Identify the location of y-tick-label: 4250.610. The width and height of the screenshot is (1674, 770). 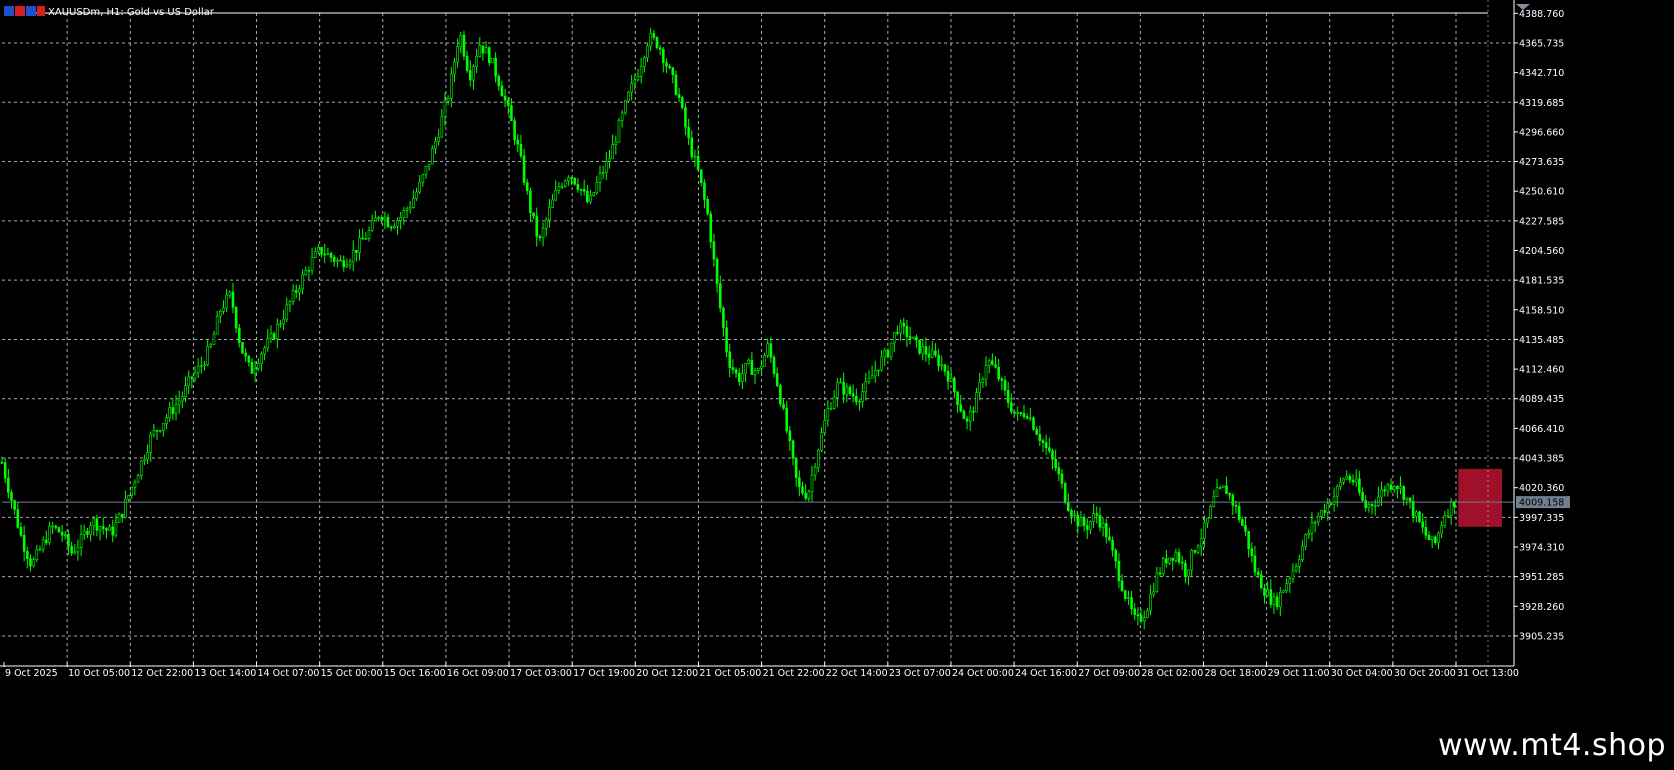
(1541, 192).